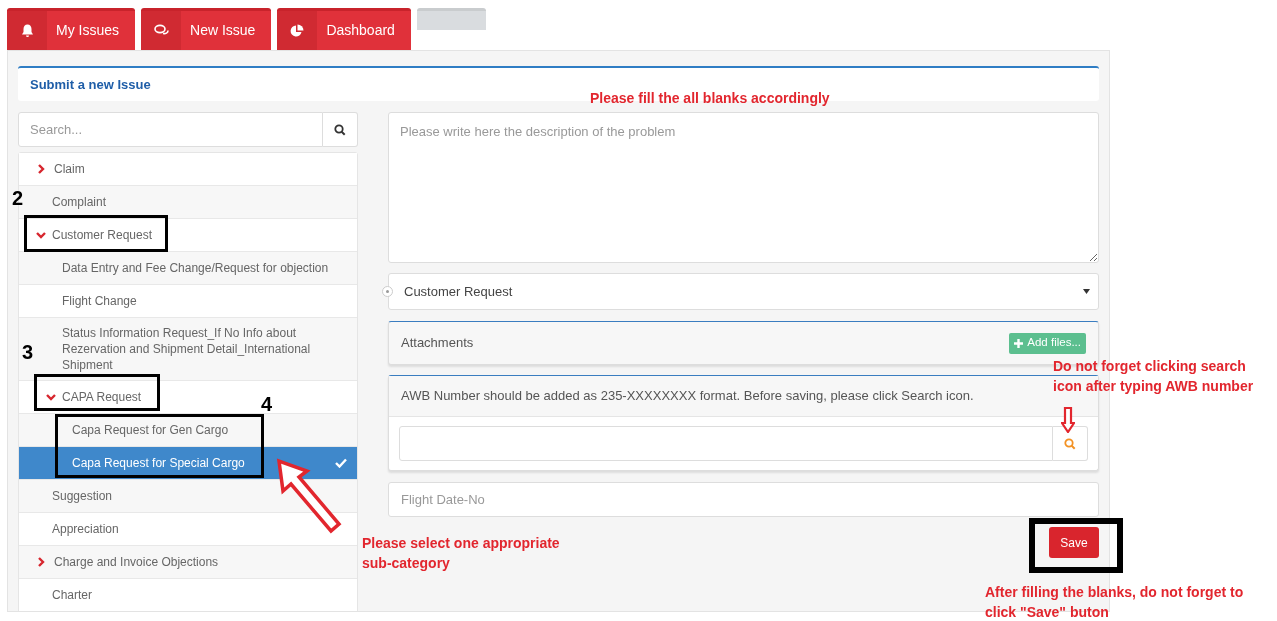 The height and width of the screenshot is (621, 1277). What do you see at coordinates (1019, 343) in the screenshot?
I see `plus-icon` at bounding box center [1019, 343].